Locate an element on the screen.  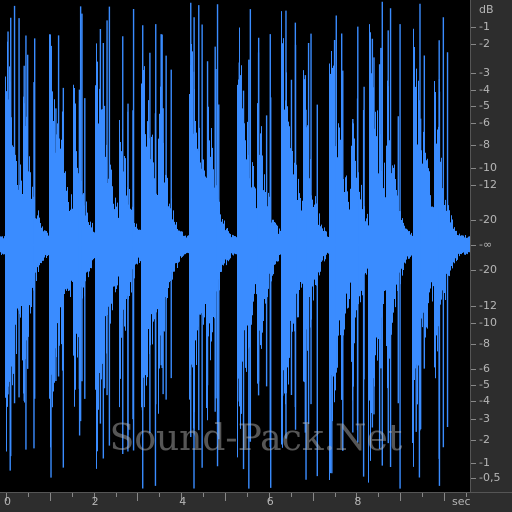
time-tick-label: 6 is located at coordinates (270, 501).